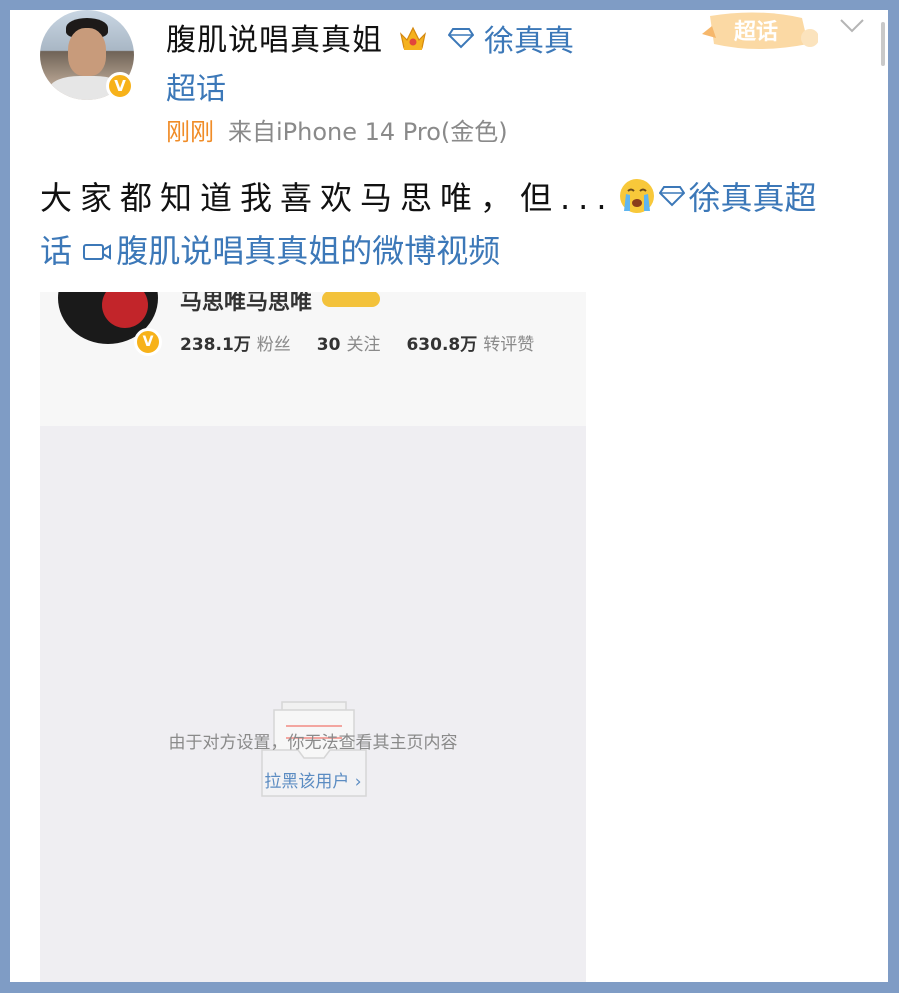  Describe the element at coordinates (328, 345) in the screenshot. I see `following-count: 30` at that location.